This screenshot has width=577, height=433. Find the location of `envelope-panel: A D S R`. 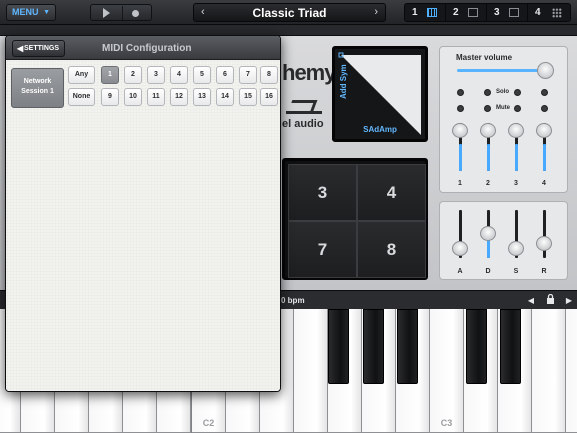

envelope-panel: A D S R is located at coordinates (503, 240).